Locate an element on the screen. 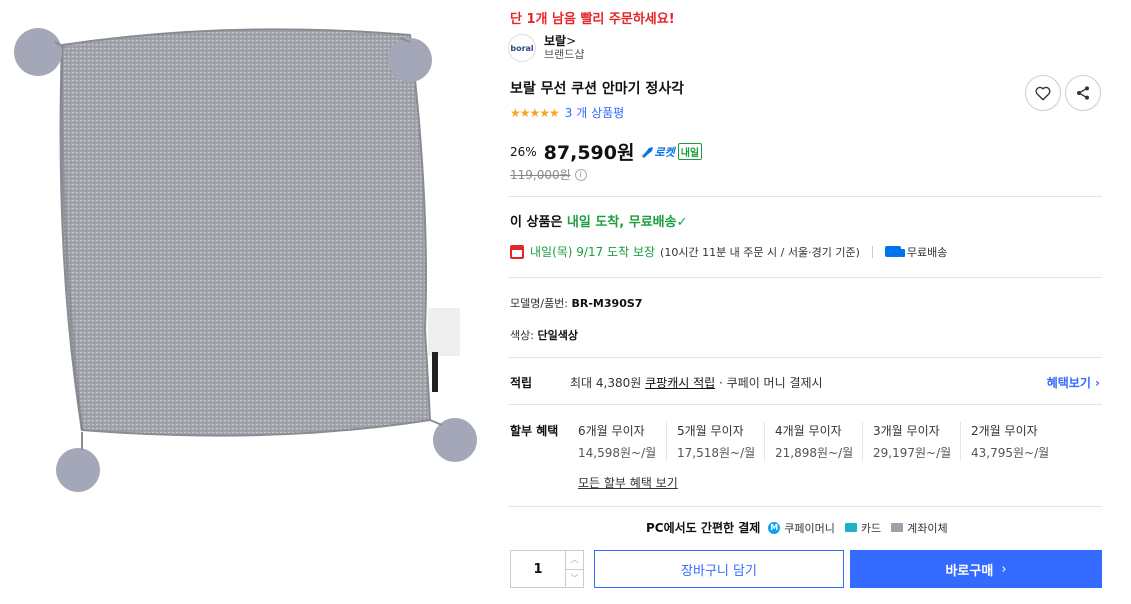  arrival-condition-note: (10시간 11분 내 주문 시 / 서울·경기 기준) is located at coordinates (760, 252).